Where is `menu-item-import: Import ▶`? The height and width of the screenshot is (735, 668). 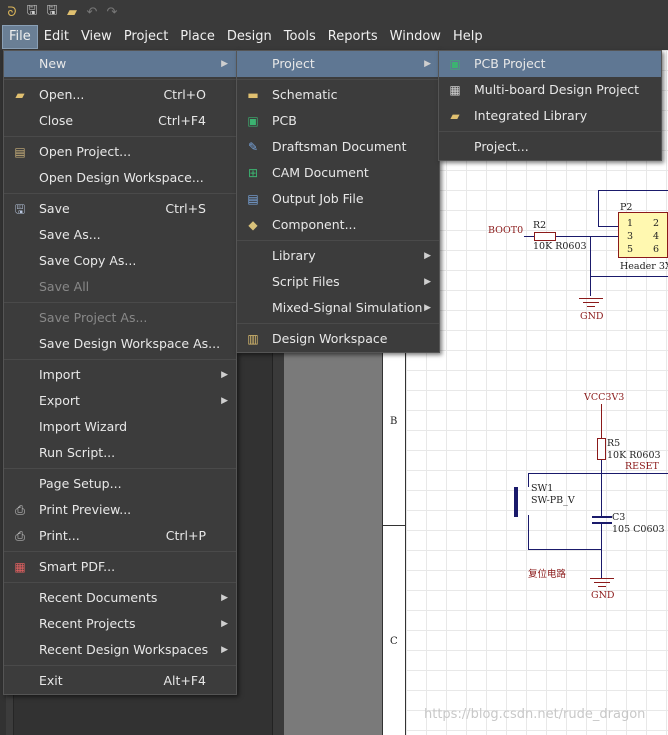 menu-item-import: Import ▶ is located at coordinates (120, 375).